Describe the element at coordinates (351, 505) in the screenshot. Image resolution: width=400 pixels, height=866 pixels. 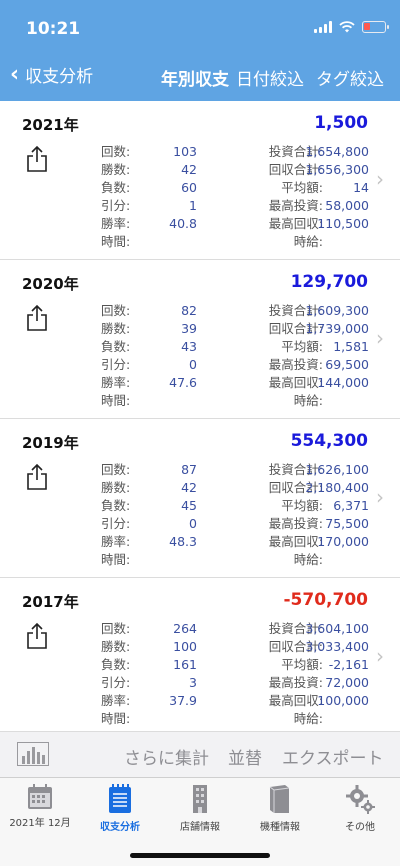
I see `stat-value: 6,371` at that location.